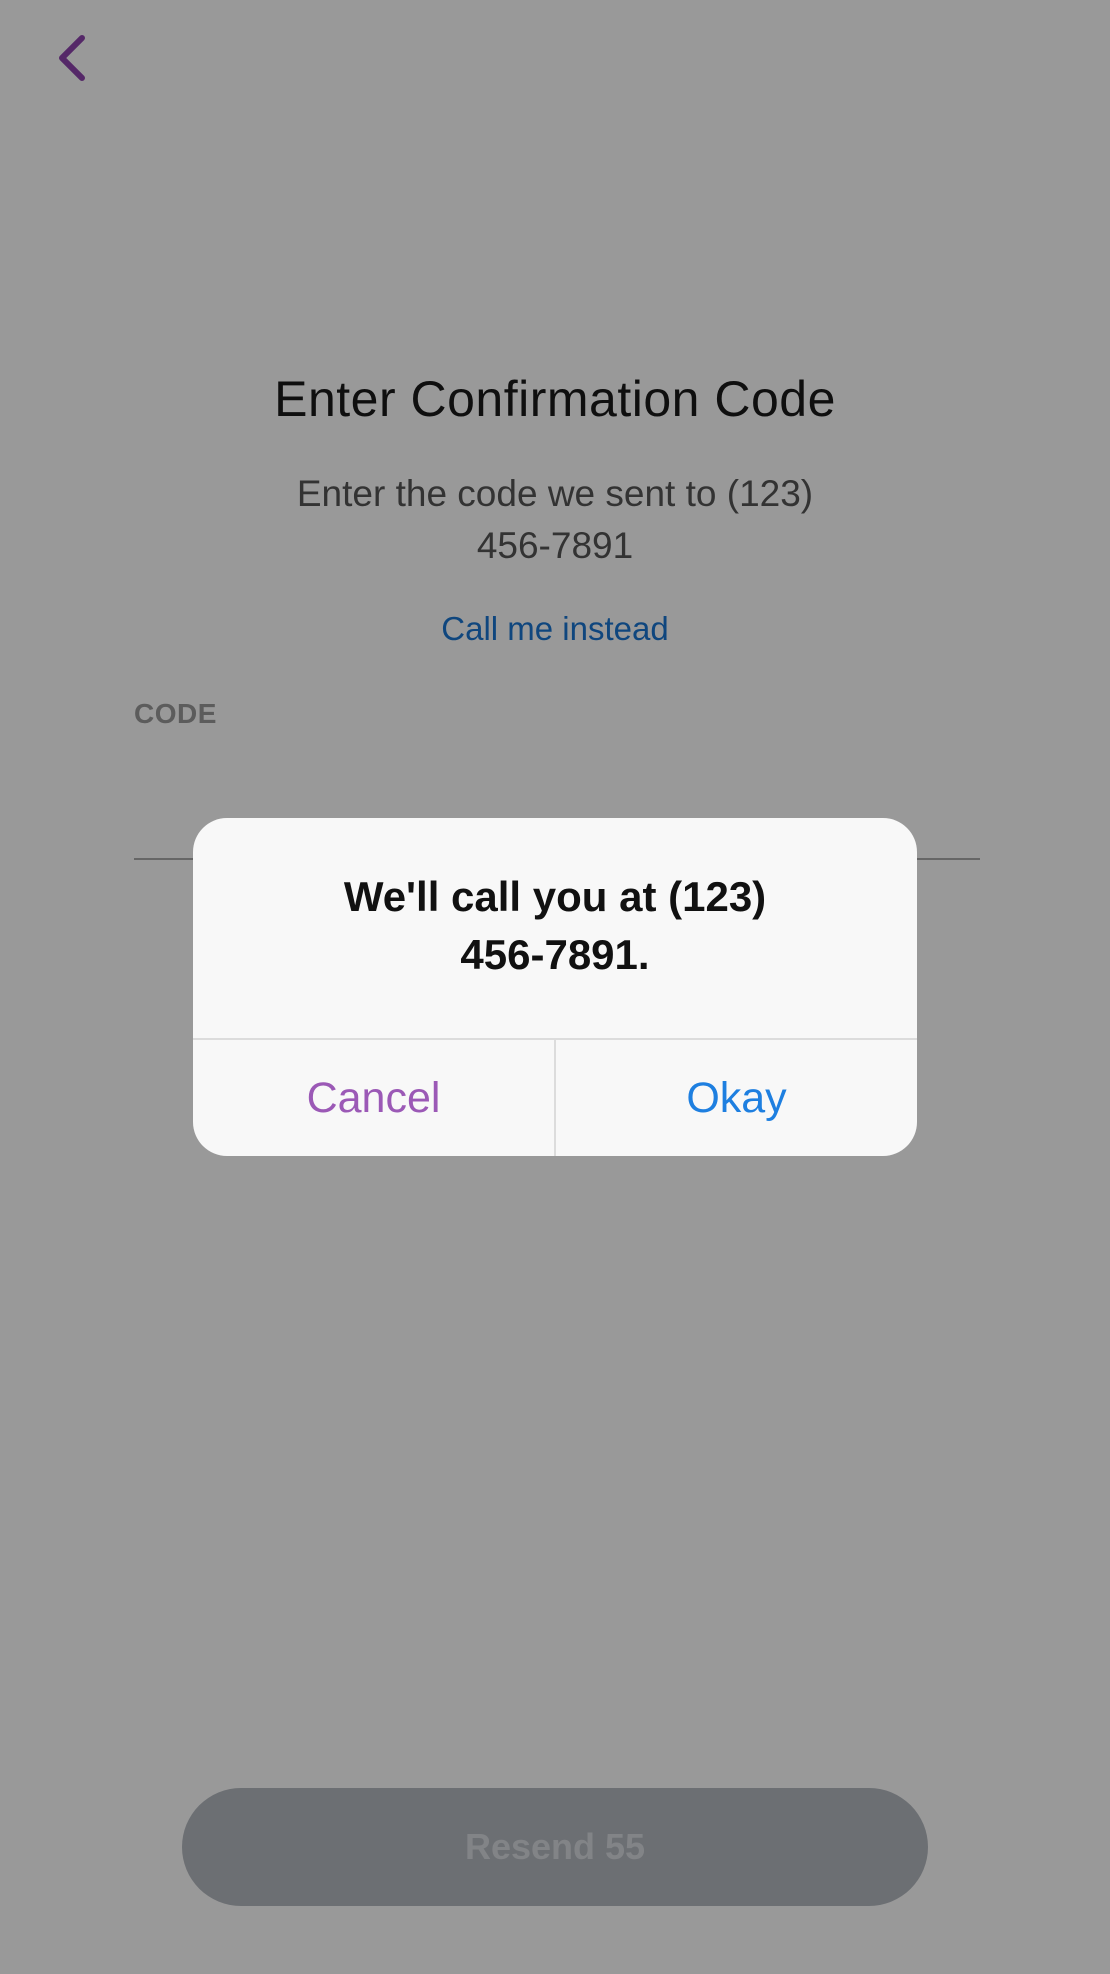 This screenshot has width=1110, height=1974. Describe the element at coordinates (555, 925) in the screenshot. I see `dialog-message: We'll call you at (123) 456-7891.` at that location.